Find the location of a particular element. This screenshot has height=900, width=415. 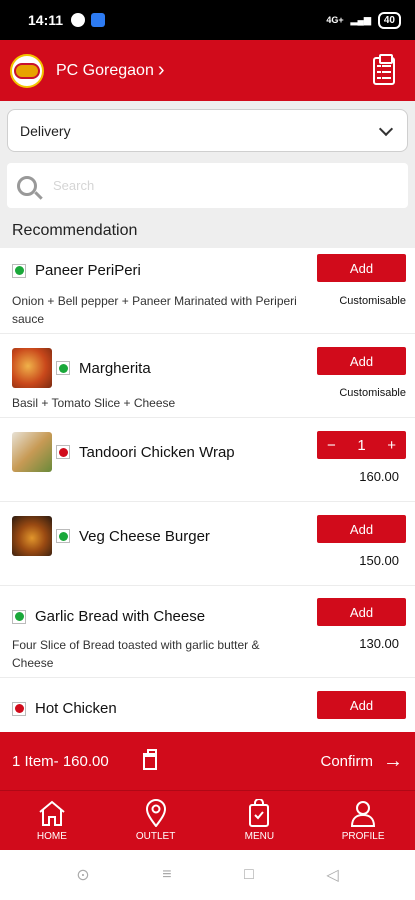

quantity-value: 1 is located at coordinates (361, 445).